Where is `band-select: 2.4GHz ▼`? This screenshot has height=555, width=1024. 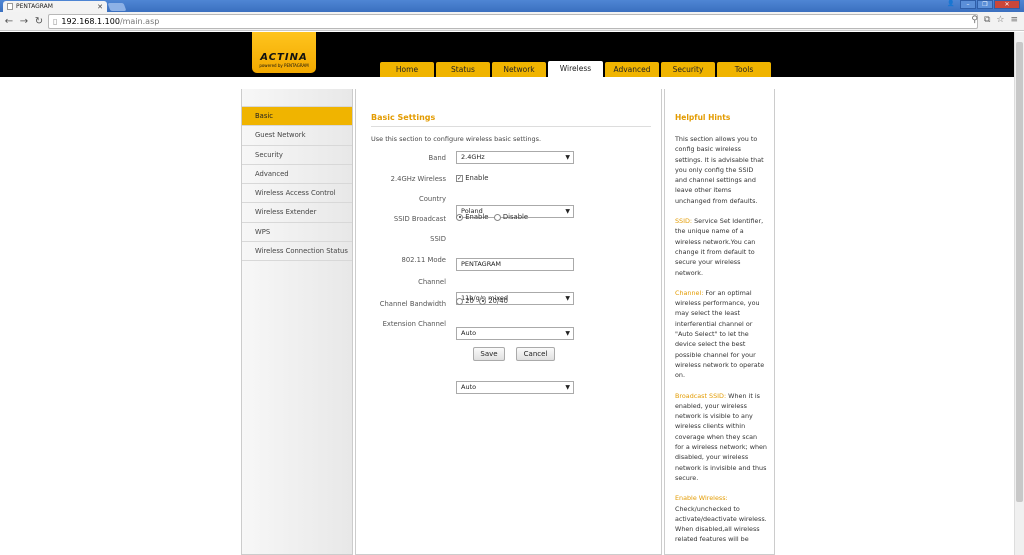
band-select: 2.4GHz ▼ is located at coordinates (515, 157).